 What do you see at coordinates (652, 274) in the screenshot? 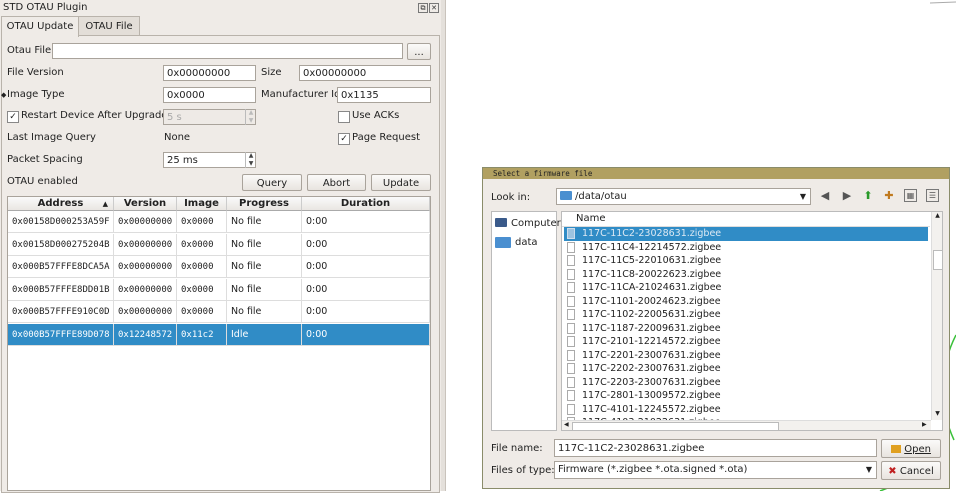
I see `file-name: 117C-11C8-20022623.zigbee` at bounding box center [652, 274].